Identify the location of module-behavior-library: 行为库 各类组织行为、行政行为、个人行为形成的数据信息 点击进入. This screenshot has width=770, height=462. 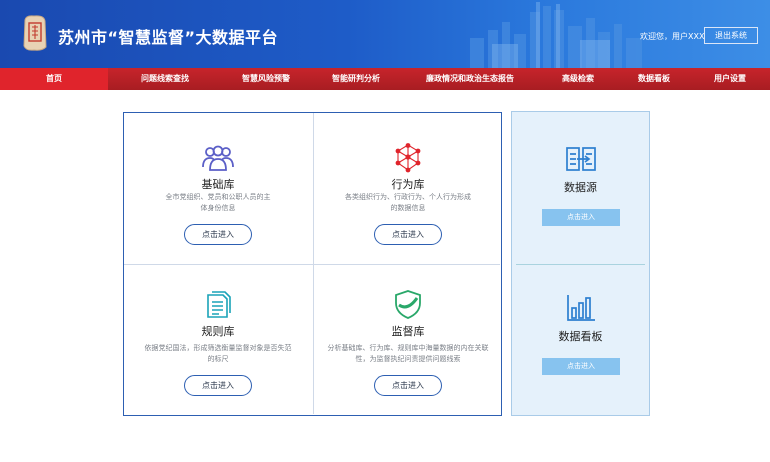
(408, 188).